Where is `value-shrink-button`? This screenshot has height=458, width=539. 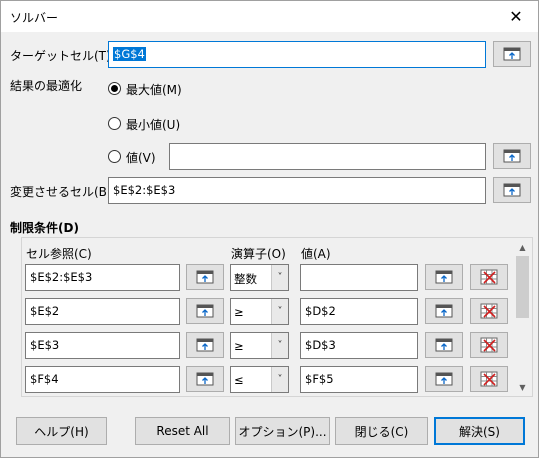
value-shrink-button is located at coordinates (512, 156).